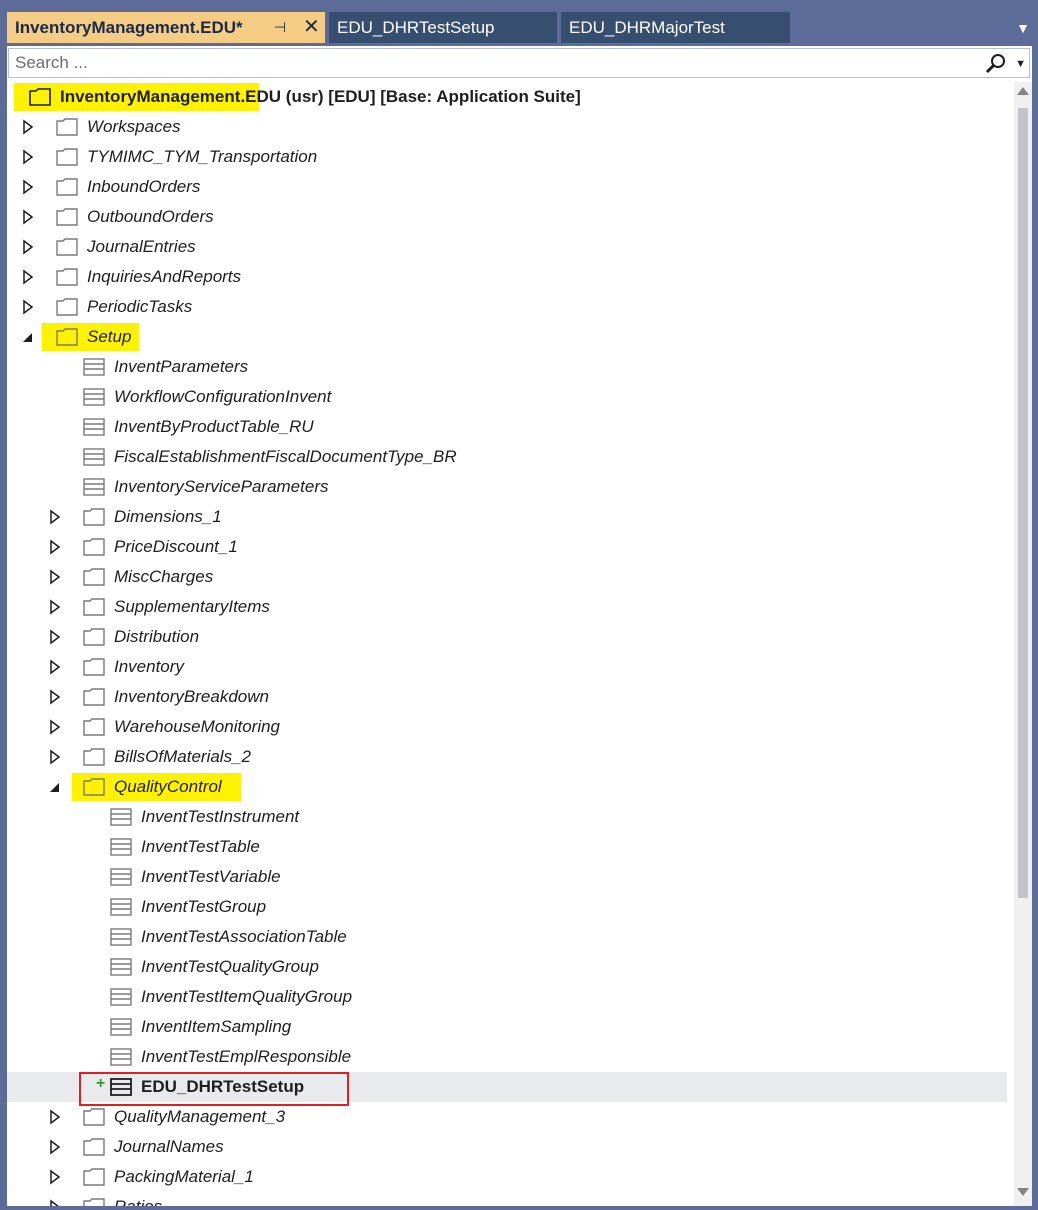 The height and width of the screenshot is (1210, 1038). What do you see at coordinates (157, 636) in the screenshot?
I see `tree-item-label: Distribution` at bounding box center [157, 636].